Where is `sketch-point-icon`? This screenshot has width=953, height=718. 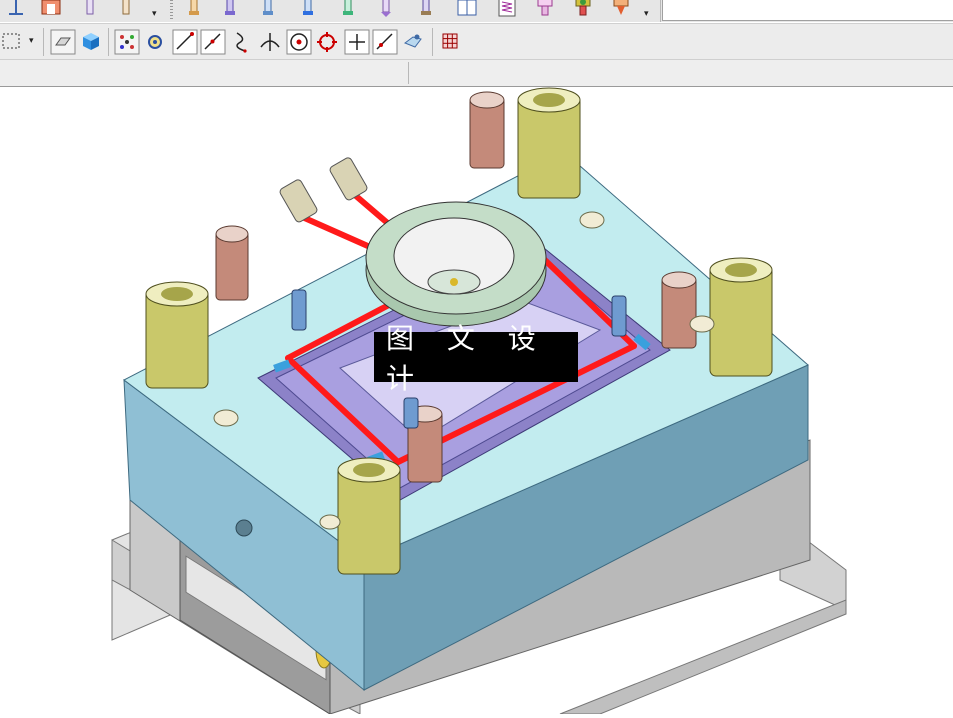
sketch-point-icon is located at coordinates (17, 10).